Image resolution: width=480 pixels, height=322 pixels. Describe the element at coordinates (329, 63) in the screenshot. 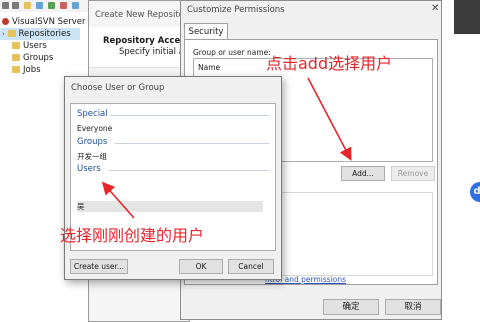

I see `annotation-click-add: 点击add选择用户` at that location.